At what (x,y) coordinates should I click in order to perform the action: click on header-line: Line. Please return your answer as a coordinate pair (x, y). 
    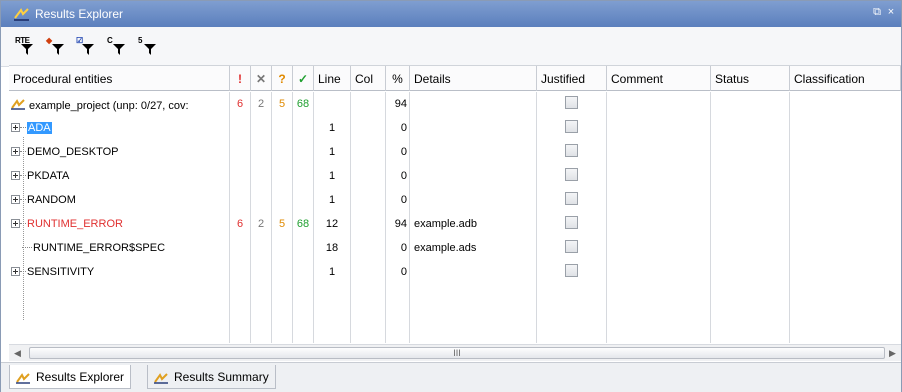
    Looking at the image, I should click on (332, 78).